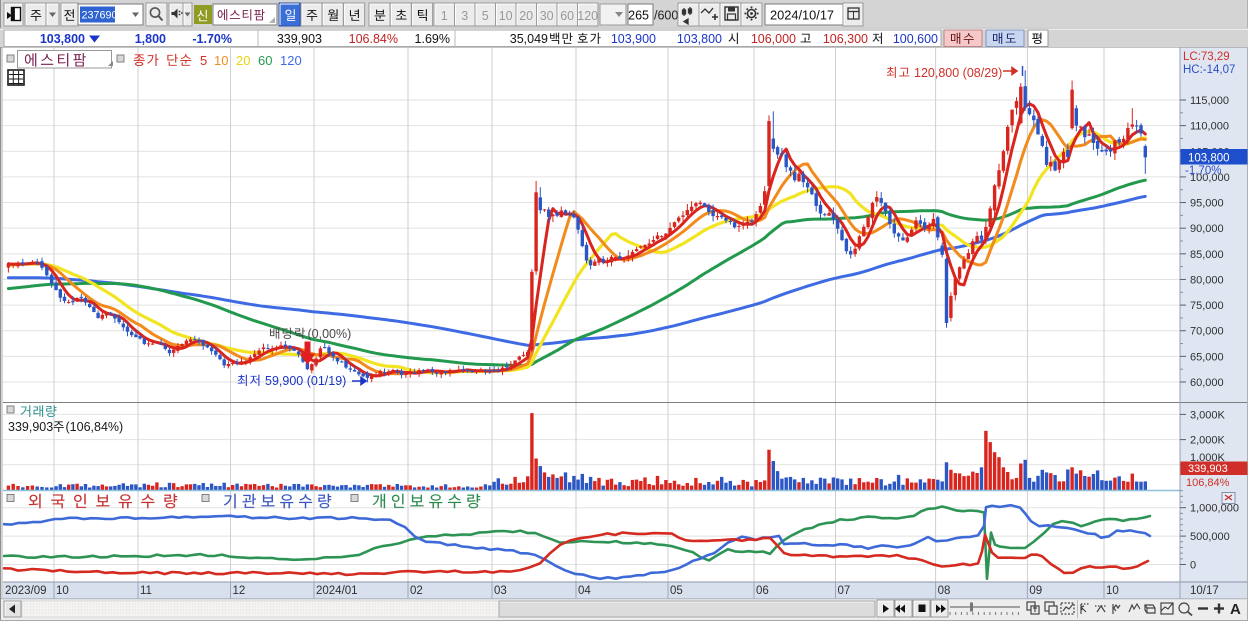 Image resolution: width=1248 pixels, height=621 pixels. What do you see at coordinates (1207, 229) in the screenshot?
I see `svg-text: 90,000` at bounding box center [1207, 229].